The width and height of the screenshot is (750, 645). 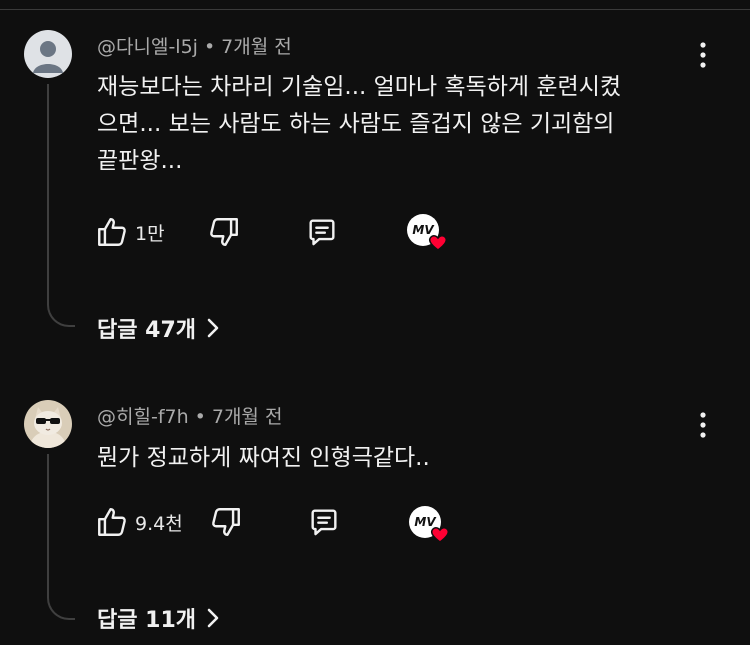 I want to click on like-count: 1만, so click(x=150, y=233).